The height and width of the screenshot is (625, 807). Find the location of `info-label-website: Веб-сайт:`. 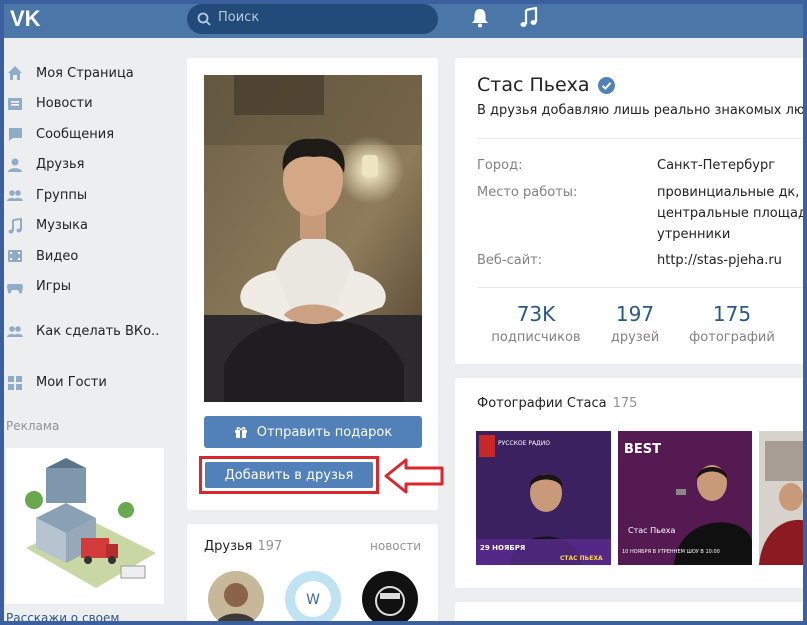

info-label-website: Веб-сайт: is located at coordinates (510, 260).